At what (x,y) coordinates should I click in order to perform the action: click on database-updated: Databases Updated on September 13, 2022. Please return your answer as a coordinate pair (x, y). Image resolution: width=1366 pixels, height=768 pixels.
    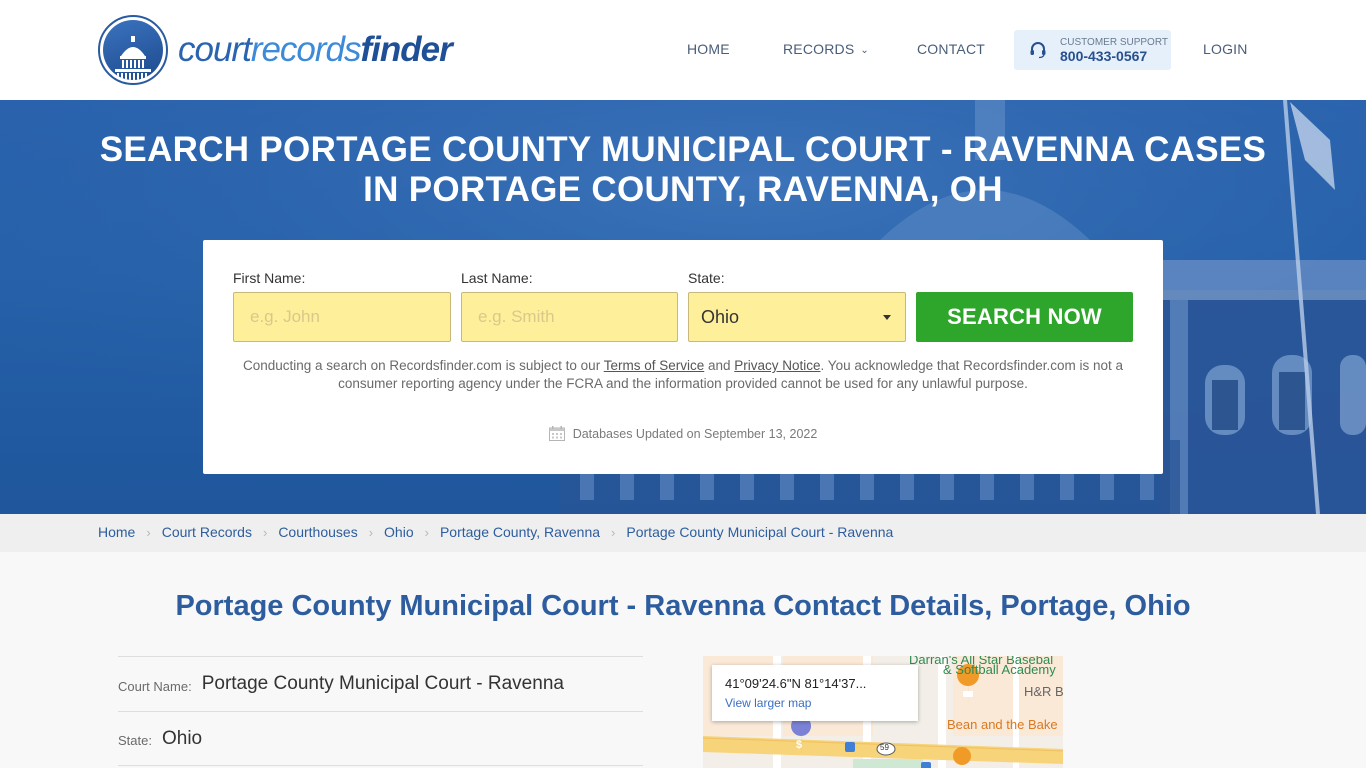
    Looking at the image, I should click on (683, 433).